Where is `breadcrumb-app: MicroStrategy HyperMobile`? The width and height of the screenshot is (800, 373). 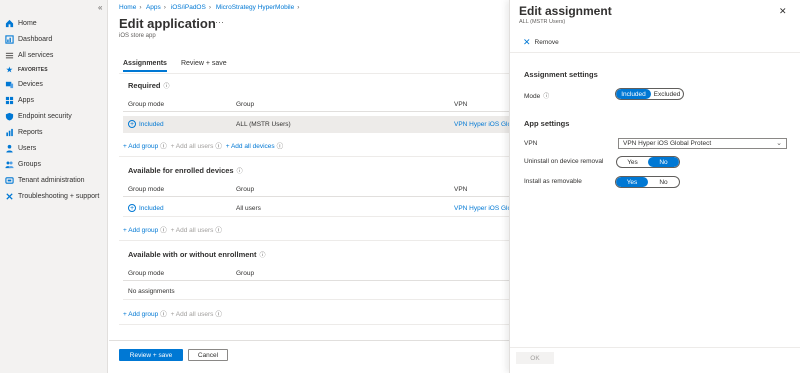
breadcrumb-app: MicroStrategy HyperMobile is located at coordinates (255, 7).